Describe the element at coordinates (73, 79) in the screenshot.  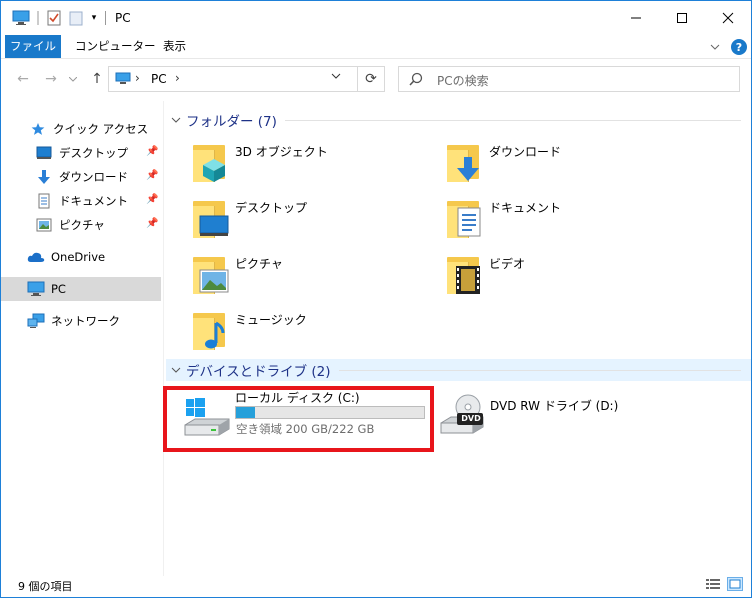
I see `recent-locations-icon` at that location.